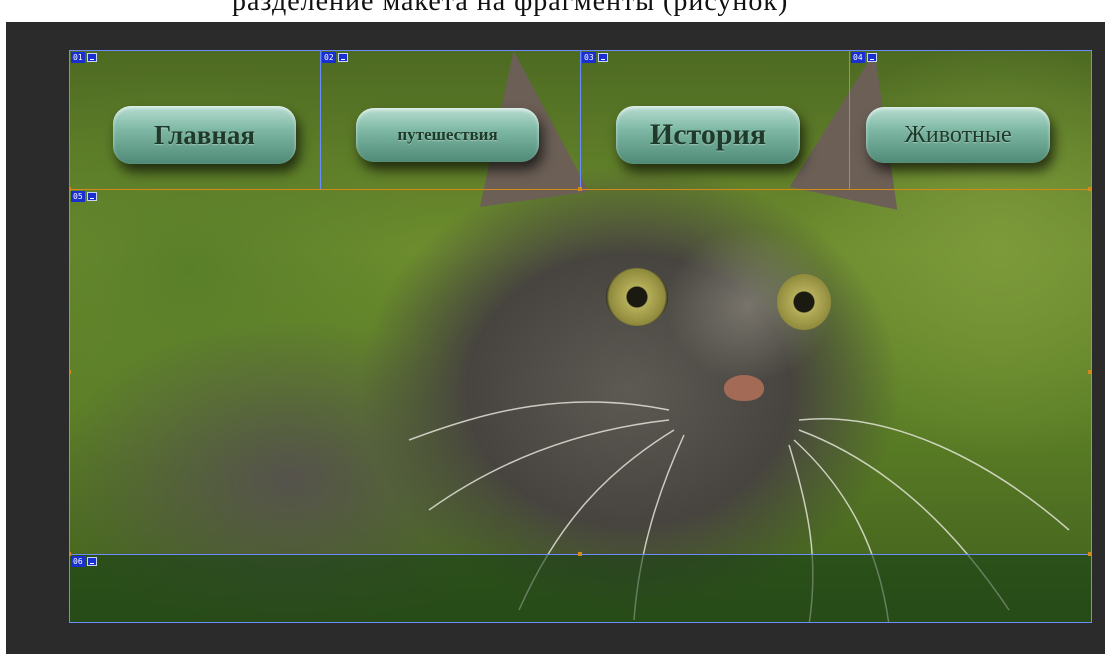 This screenshot has width=1105, height=654. What do you see at coordinates (510, 8) in the screenshot?
I see `caption-text: разделение макета на фрагменты (рисунок)` at bounding box center [510, 8].